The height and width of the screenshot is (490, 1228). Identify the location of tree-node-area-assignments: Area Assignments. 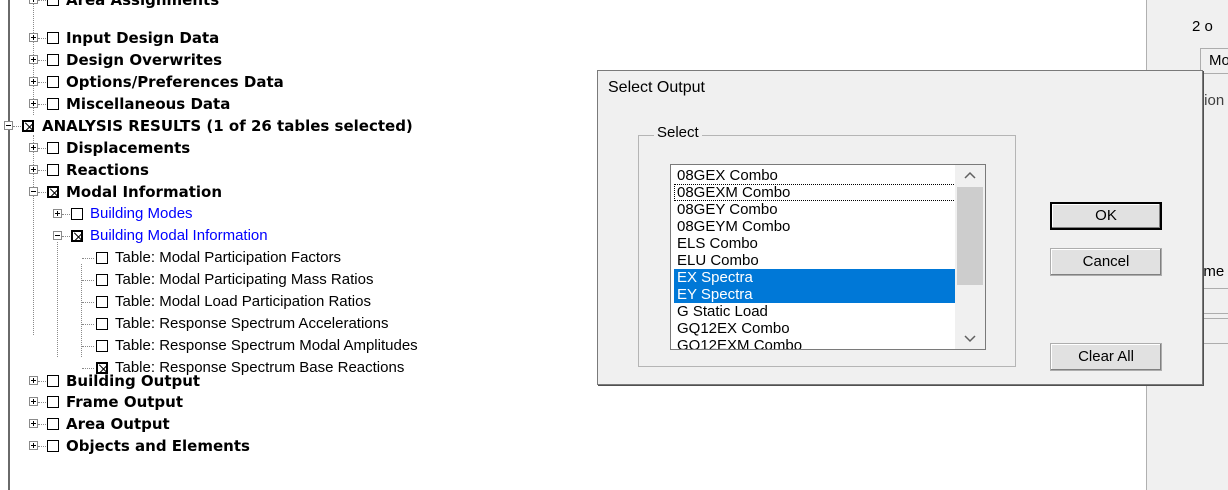
(200, 5).